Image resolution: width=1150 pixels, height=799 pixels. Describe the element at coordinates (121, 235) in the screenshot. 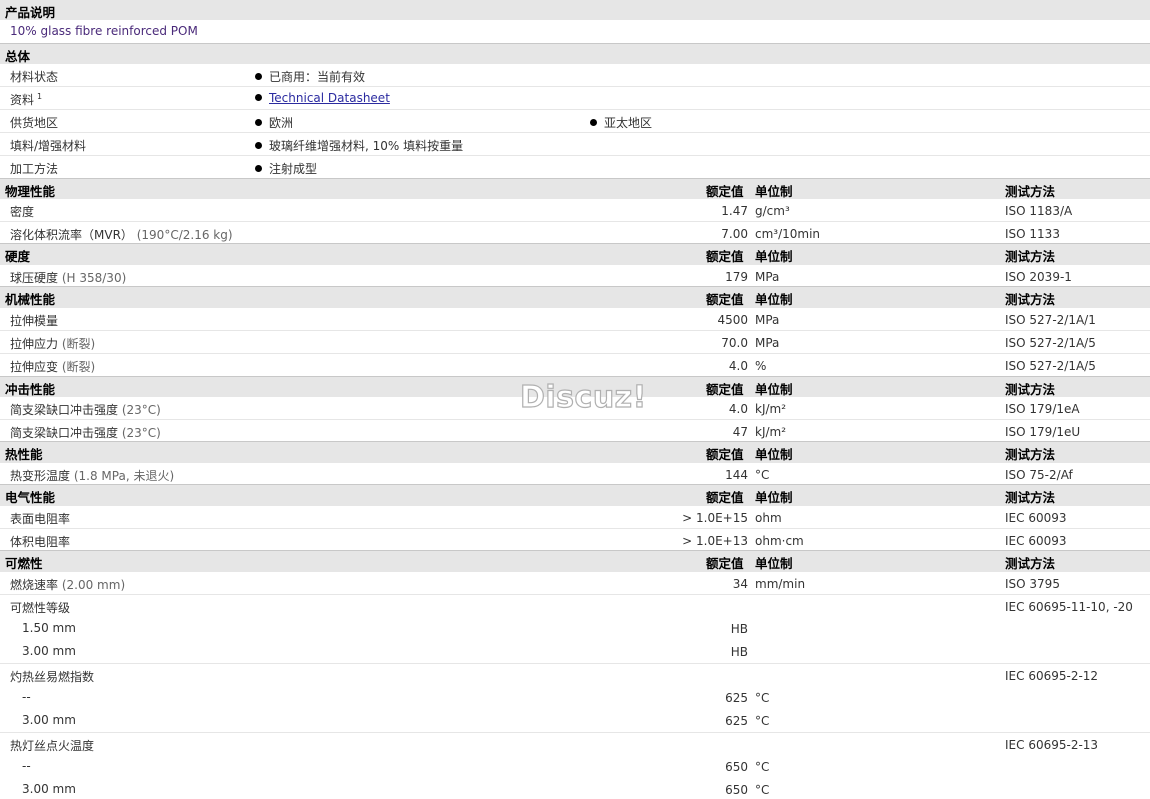

I see `property-label: 溶化体积流率（MVR） (190°C/2.16 kg)` at that location.